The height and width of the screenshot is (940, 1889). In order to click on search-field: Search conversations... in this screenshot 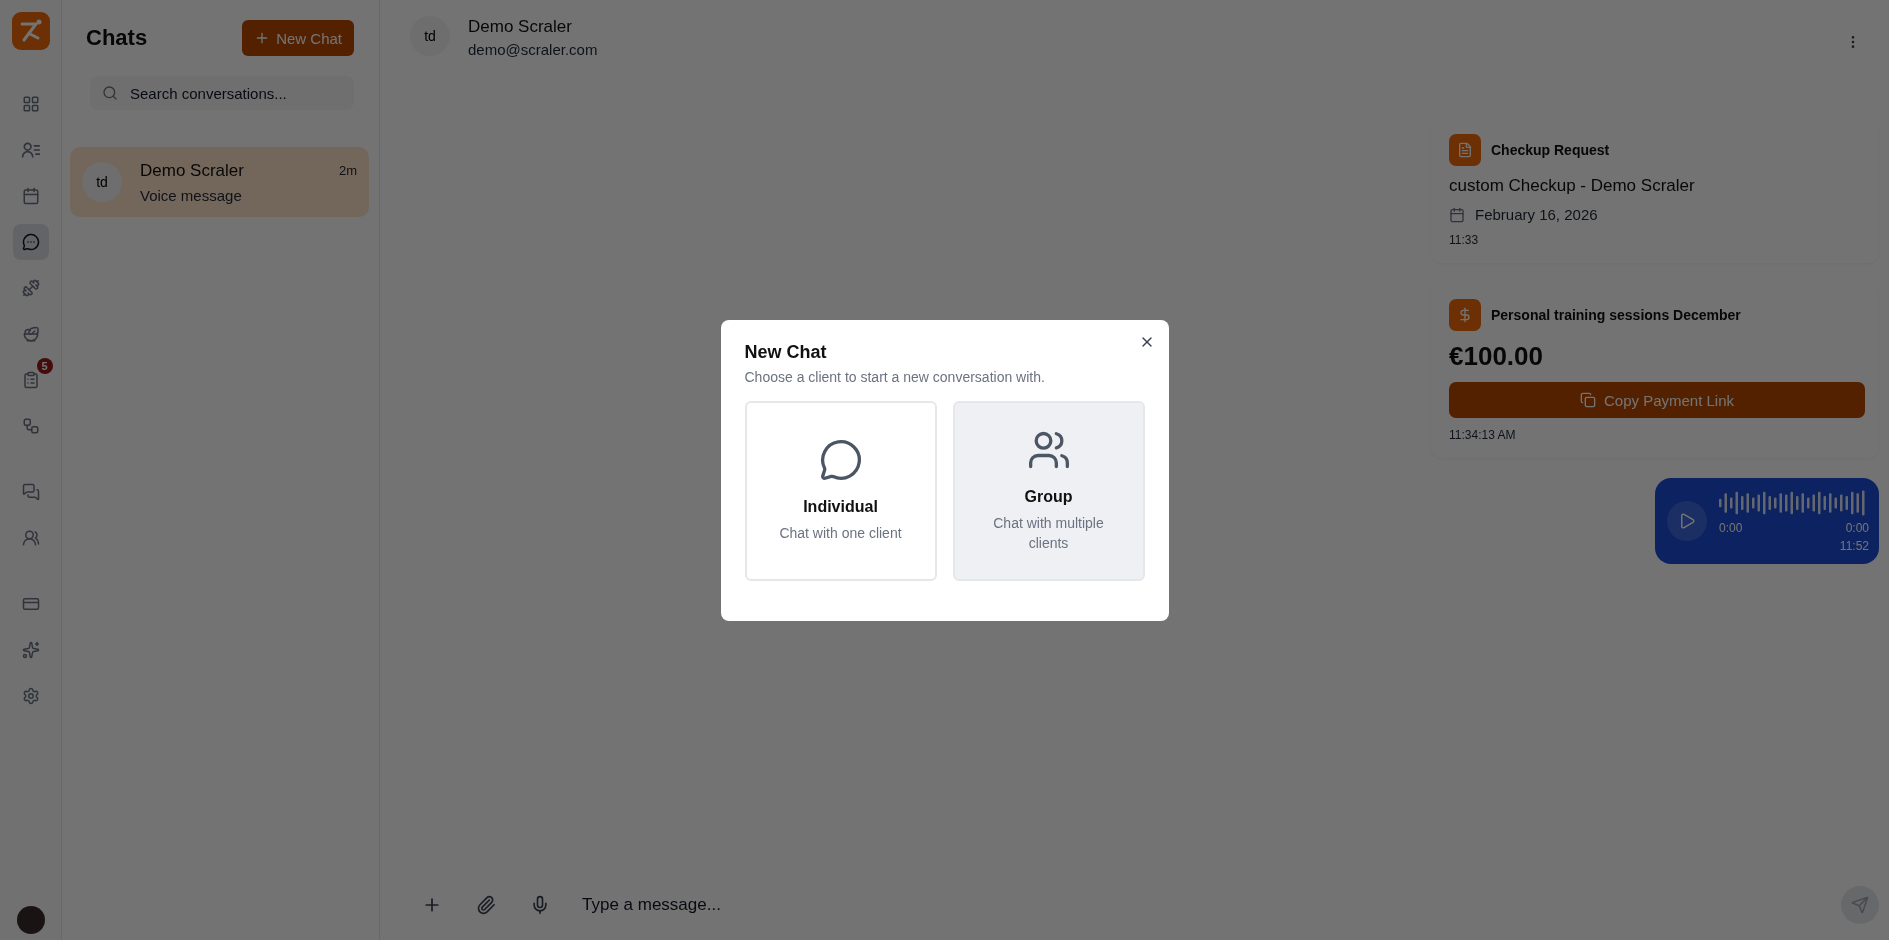, I will do `click(222, 93)`.